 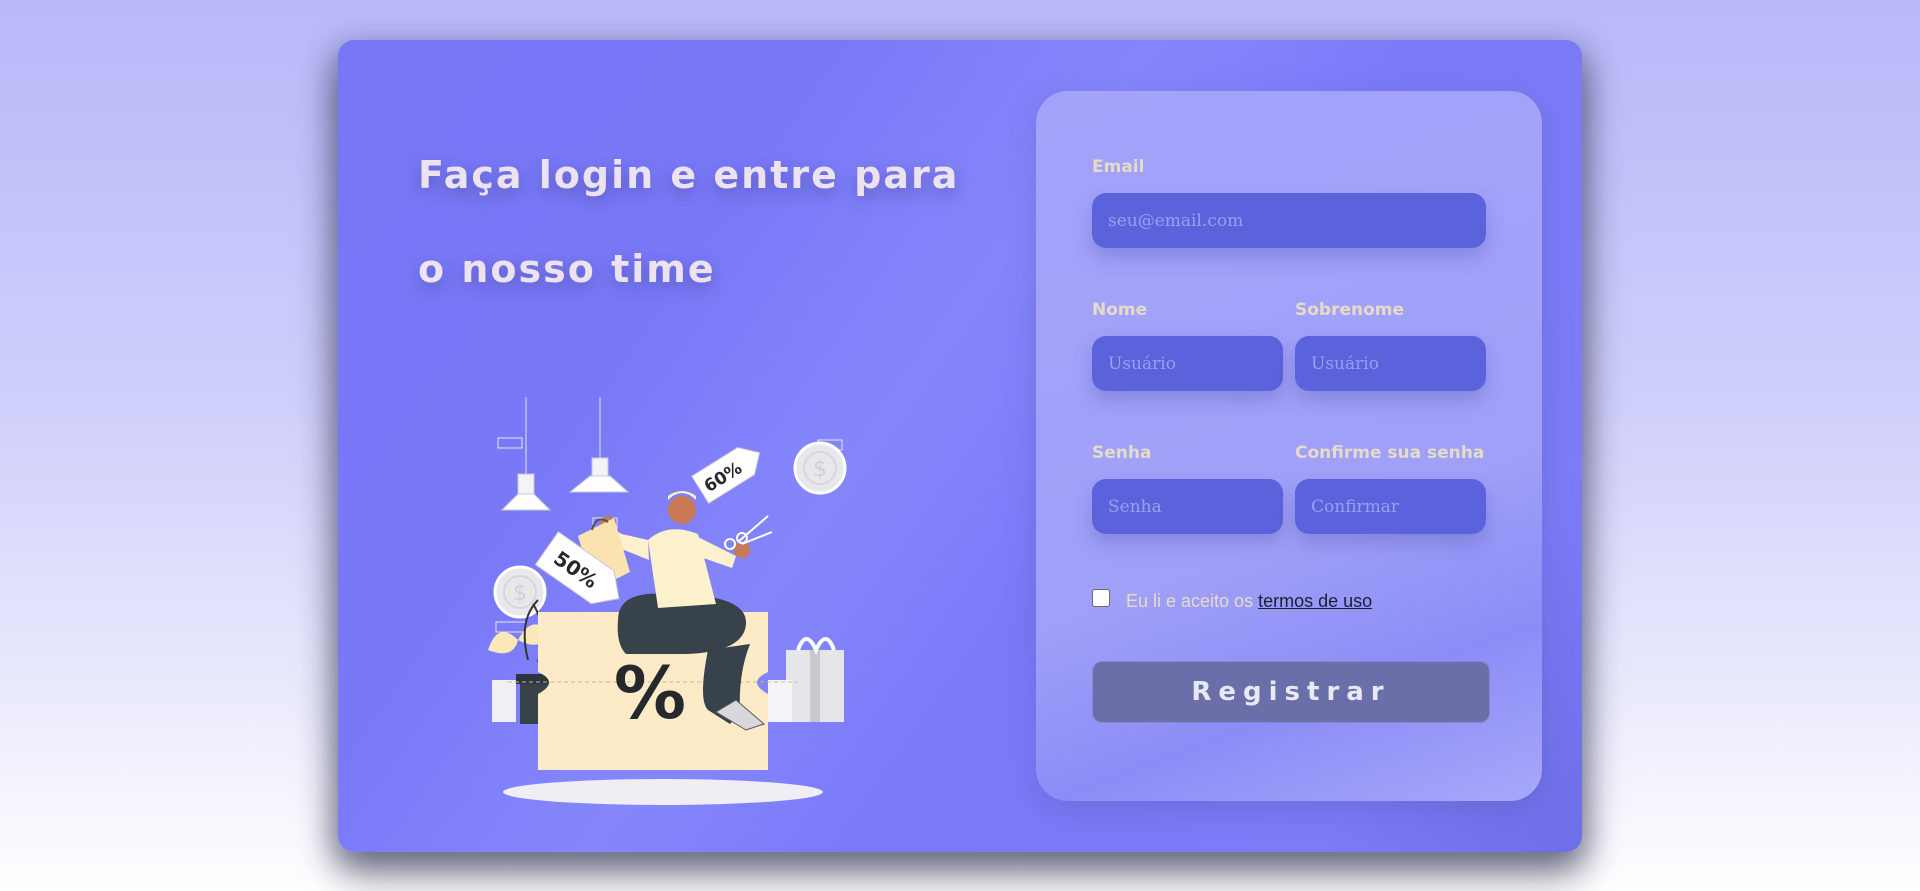 I want to click on floor-shadow, so click(x=663, y=792).